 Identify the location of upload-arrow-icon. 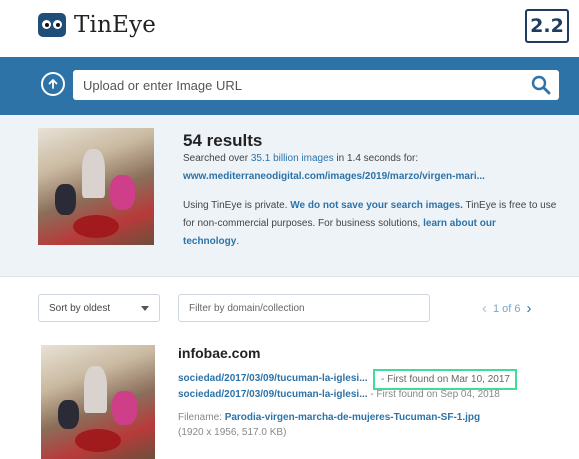
(53, 84).